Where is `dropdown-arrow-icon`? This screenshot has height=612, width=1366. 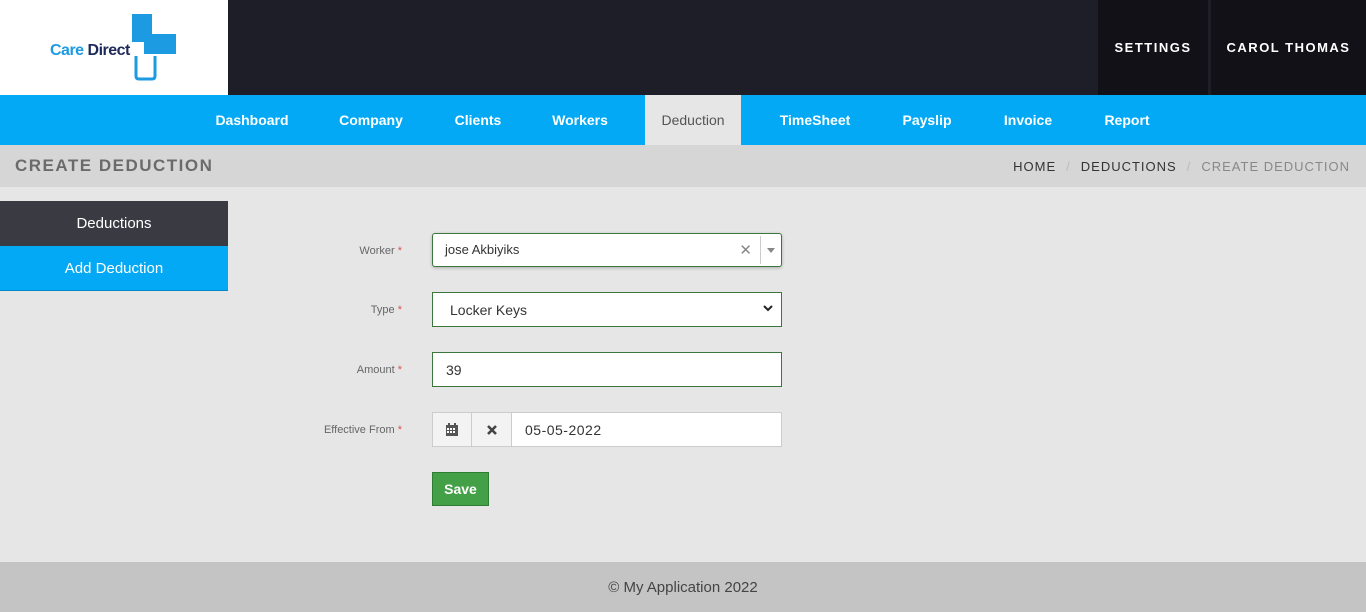 dropdown-arrow-icon is located at coordinates (771, 250).